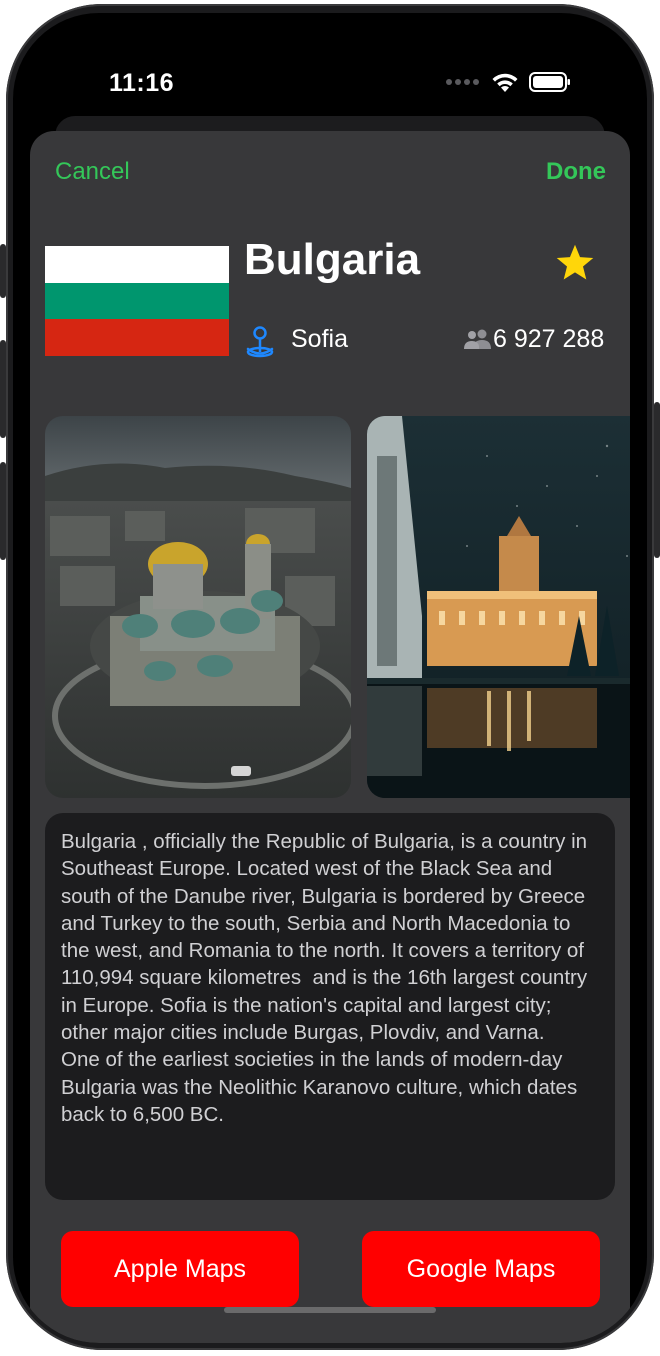 This screenshot has height=1356, width=660. Describe the element at coordinates (498, 607) in the screenshot. I see `photo-government-building` at that location.